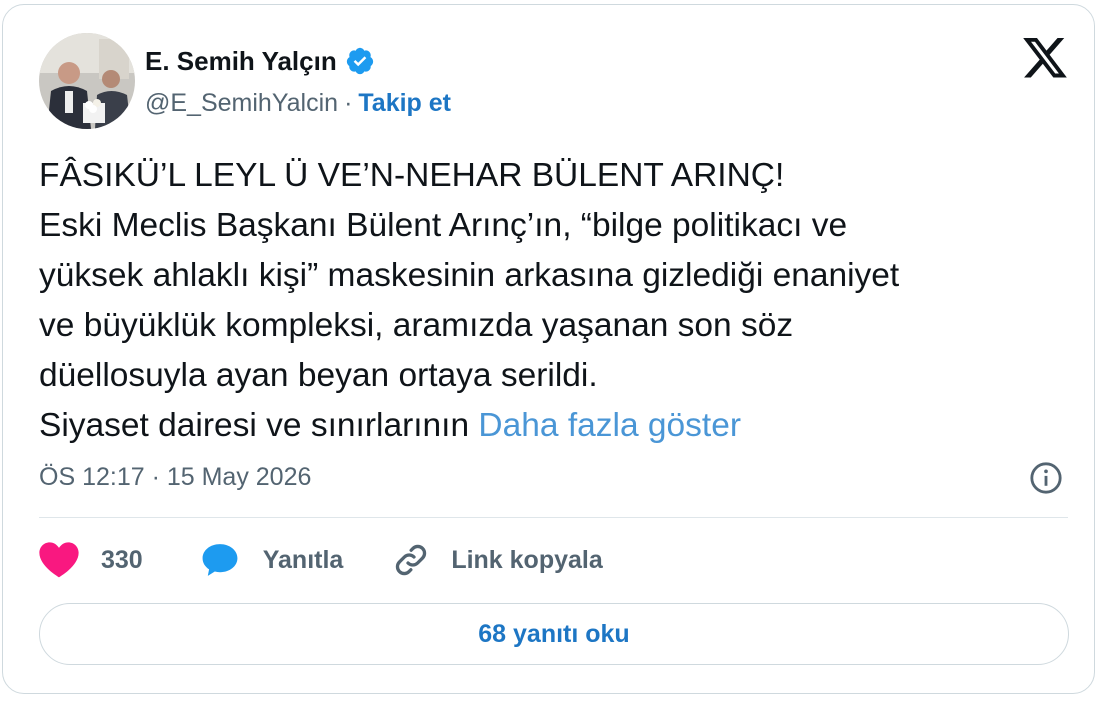 The width and height of the screenshot is (1099, 710). What do you see at coordinates (527, 559) in the screenshot?
I see `copy-link-label: Link kopyala` at bounding box center [527, 559].